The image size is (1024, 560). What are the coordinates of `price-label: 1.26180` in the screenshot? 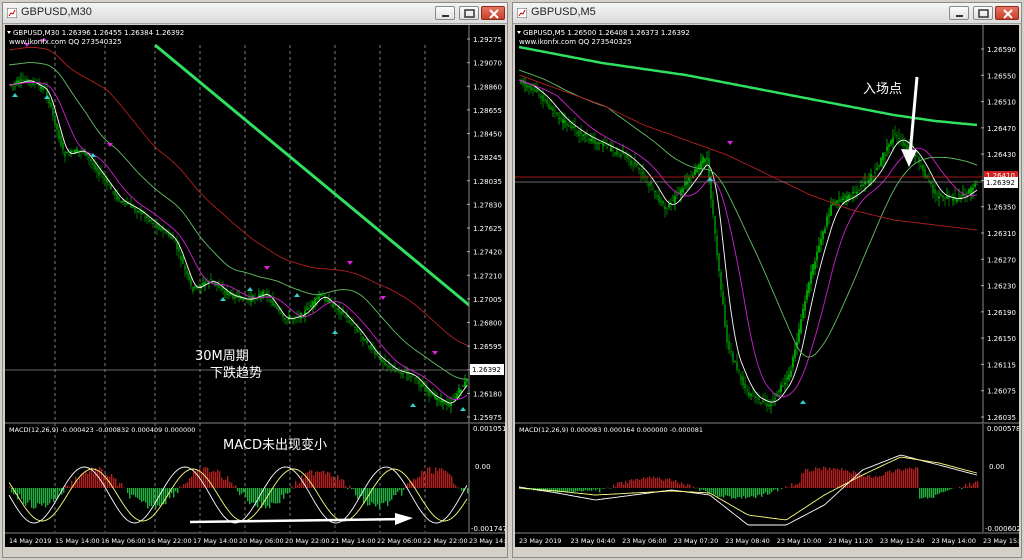 It's located at (487, 394).